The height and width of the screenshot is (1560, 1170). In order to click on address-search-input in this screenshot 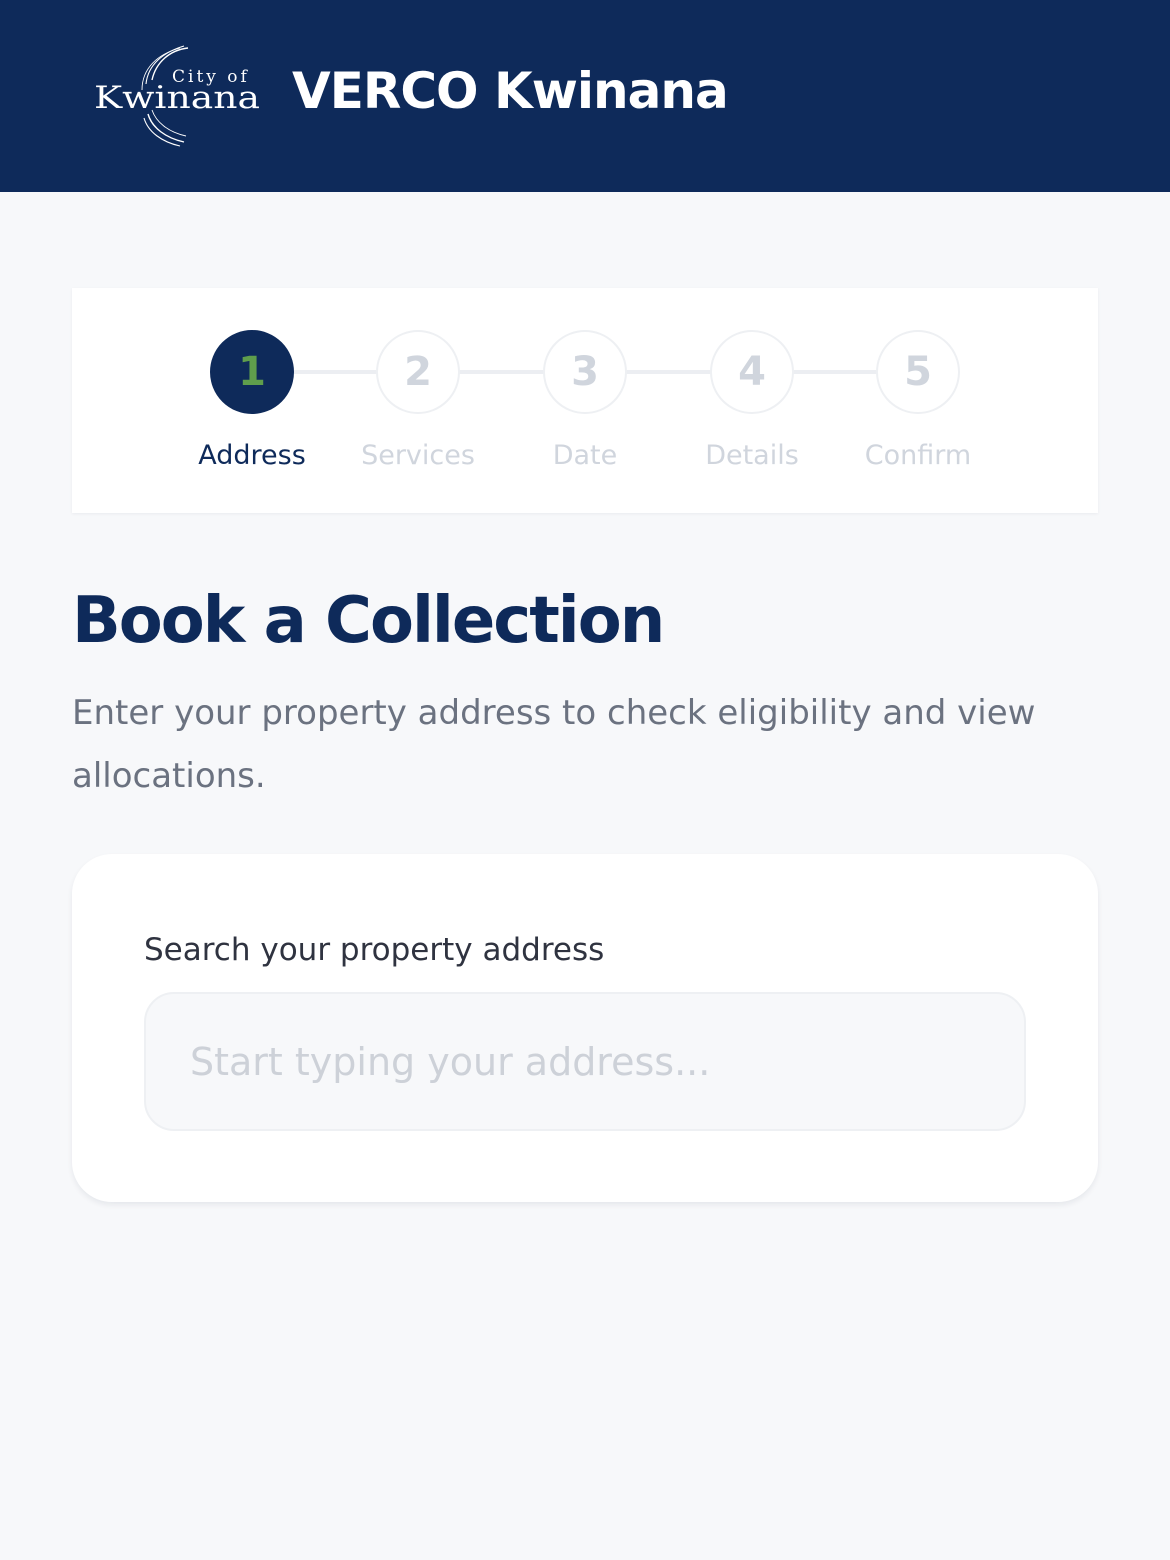, I will do `click(585, 1061)`.